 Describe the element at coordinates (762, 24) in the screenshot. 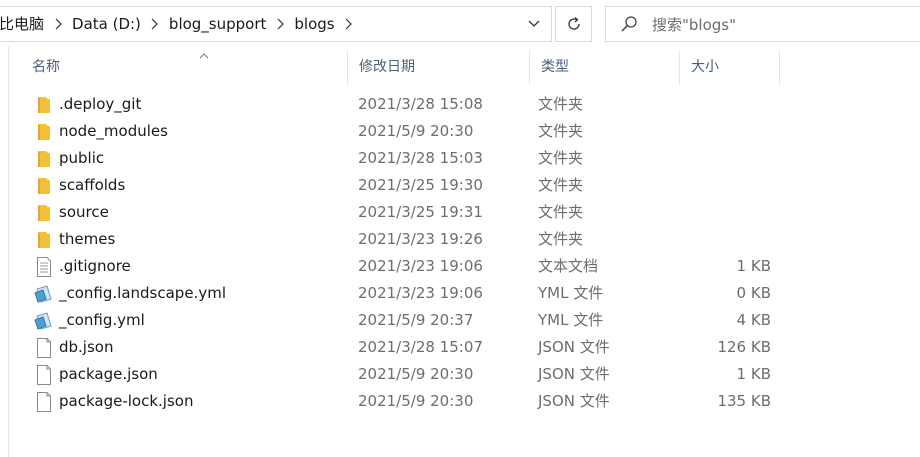

I see `search-box: 搜索"blogs"` at that location.